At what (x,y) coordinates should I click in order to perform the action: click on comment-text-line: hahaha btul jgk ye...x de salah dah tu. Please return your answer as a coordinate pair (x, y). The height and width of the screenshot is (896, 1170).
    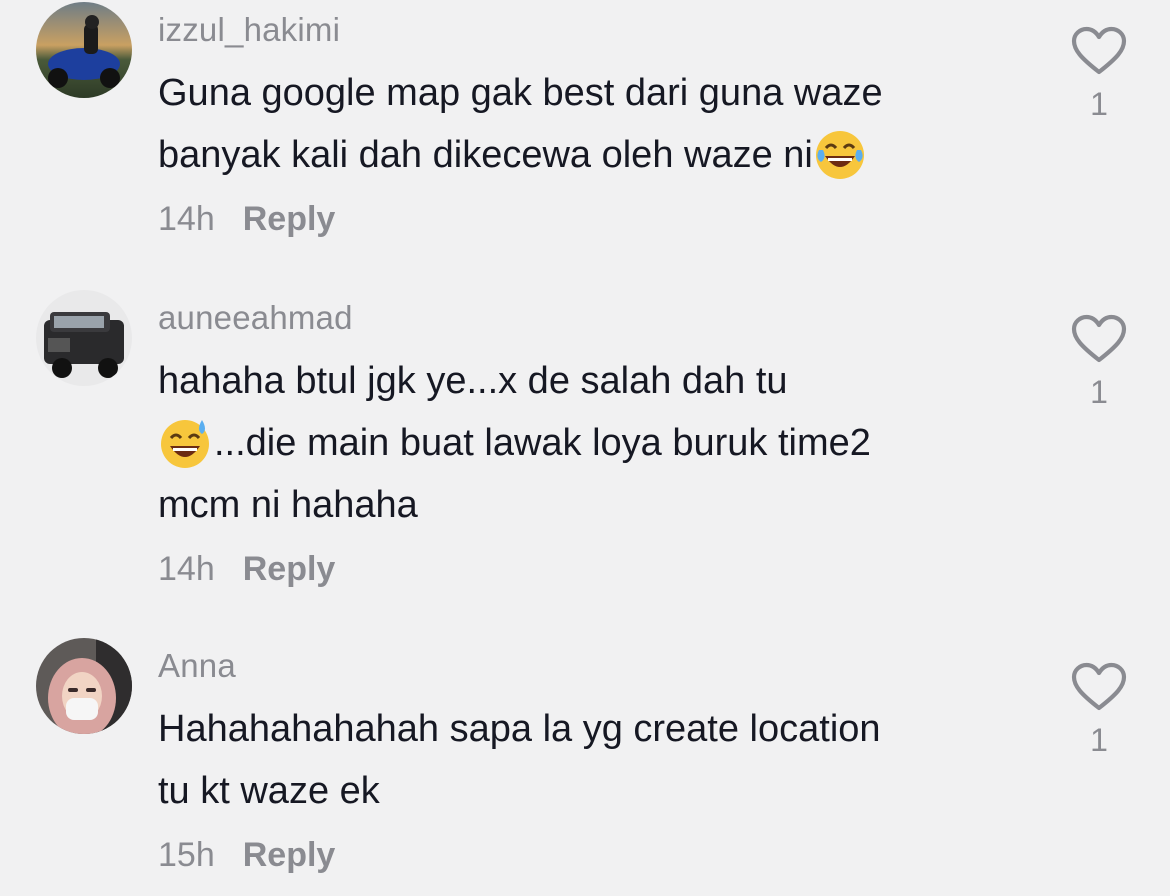
    Looking at the image, I should click on (588, 381).